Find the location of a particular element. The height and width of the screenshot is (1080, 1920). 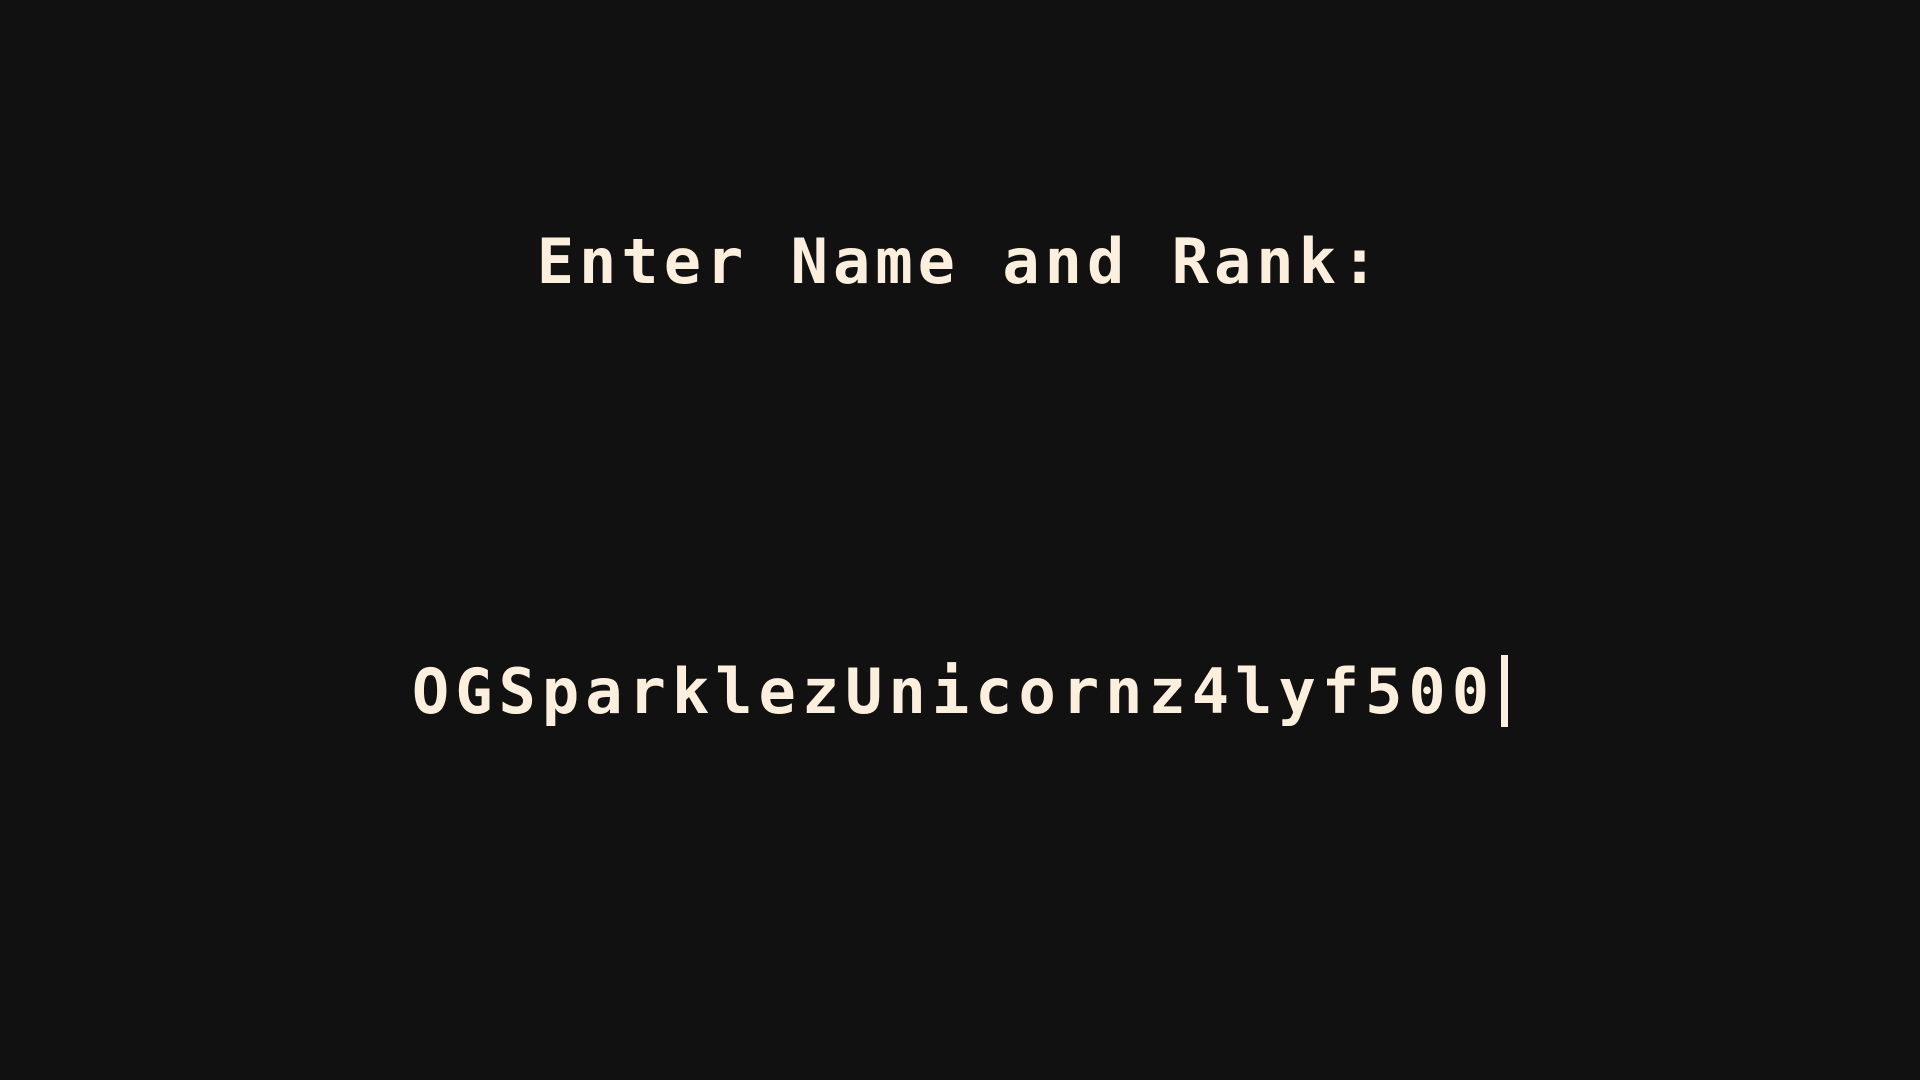

name-input-text: OGSparklezUnicornz4lyf500 is located at coordinates (953, 691).